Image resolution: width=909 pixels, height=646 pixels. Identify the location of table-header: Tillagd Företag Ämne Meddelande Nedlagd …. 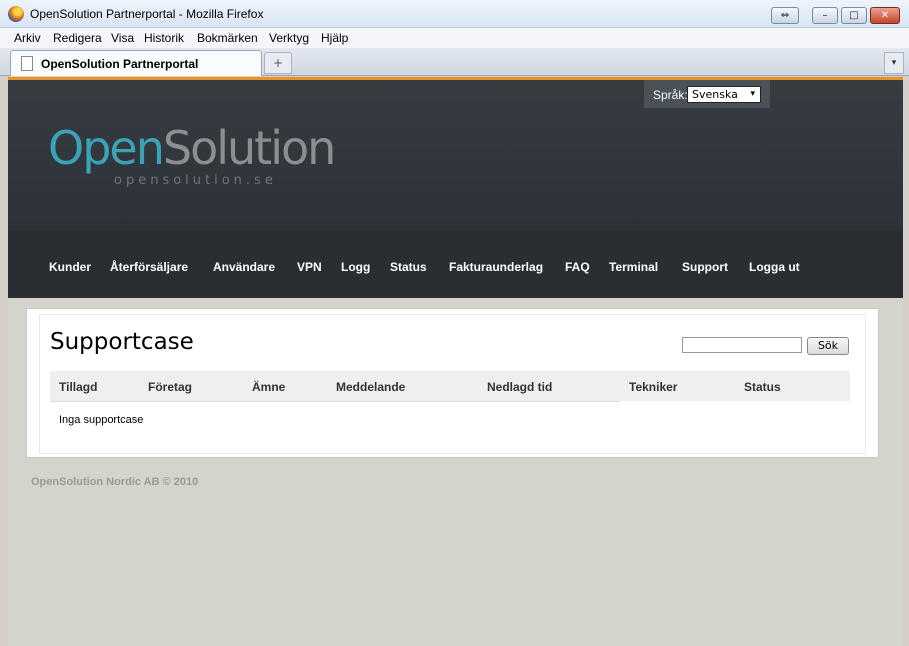
(450, 386).